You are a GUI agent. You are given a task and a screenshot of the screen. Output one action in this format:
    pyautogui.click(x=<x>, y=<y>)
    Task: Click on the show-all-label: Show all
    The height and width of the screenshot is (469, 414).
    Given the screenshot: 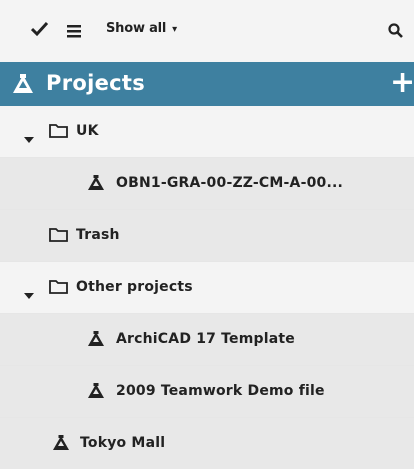 What is the action you would take?
    pyautogui.click(x=136, y=28)
    